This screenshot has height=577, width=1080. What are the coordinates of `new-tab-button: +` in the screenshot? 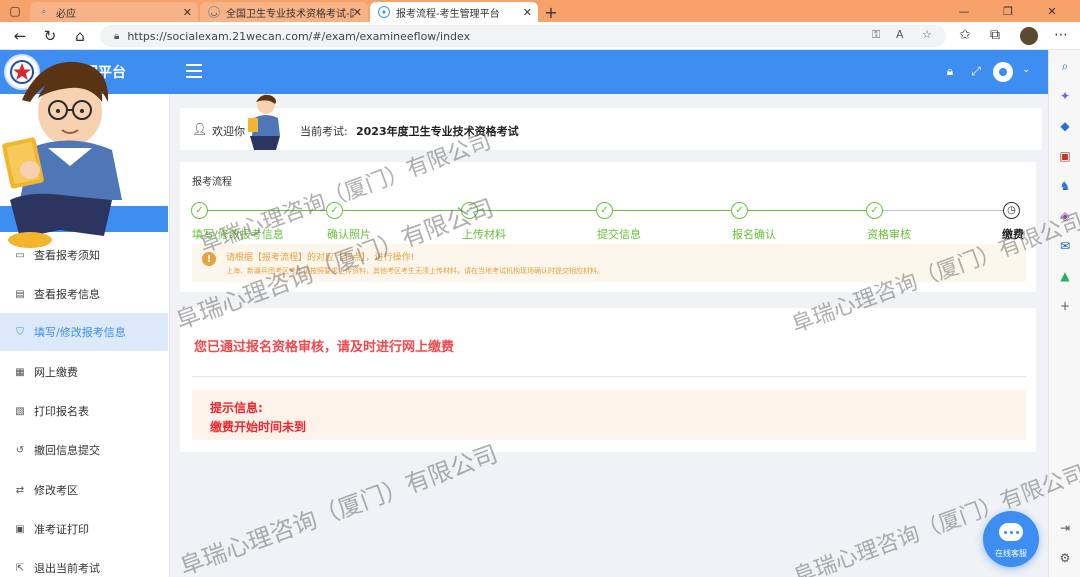 It's located at (551, 12).